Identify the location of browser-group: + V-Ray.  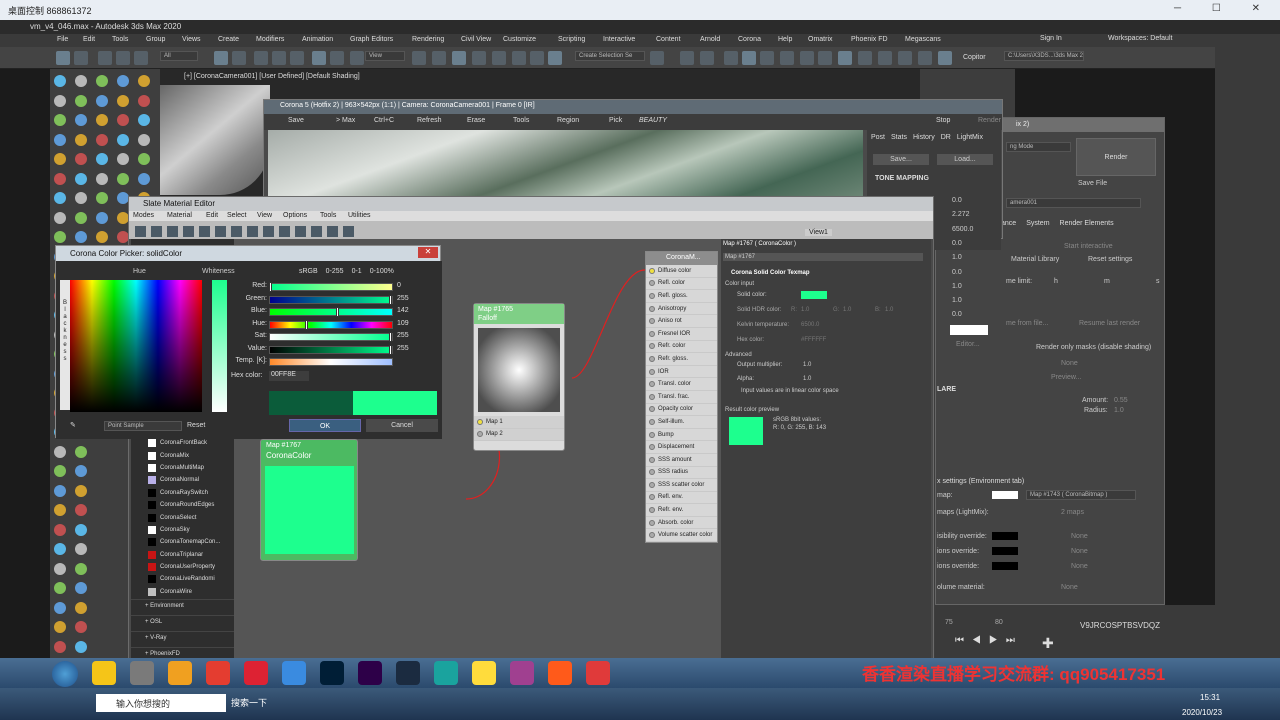
(182, 639).